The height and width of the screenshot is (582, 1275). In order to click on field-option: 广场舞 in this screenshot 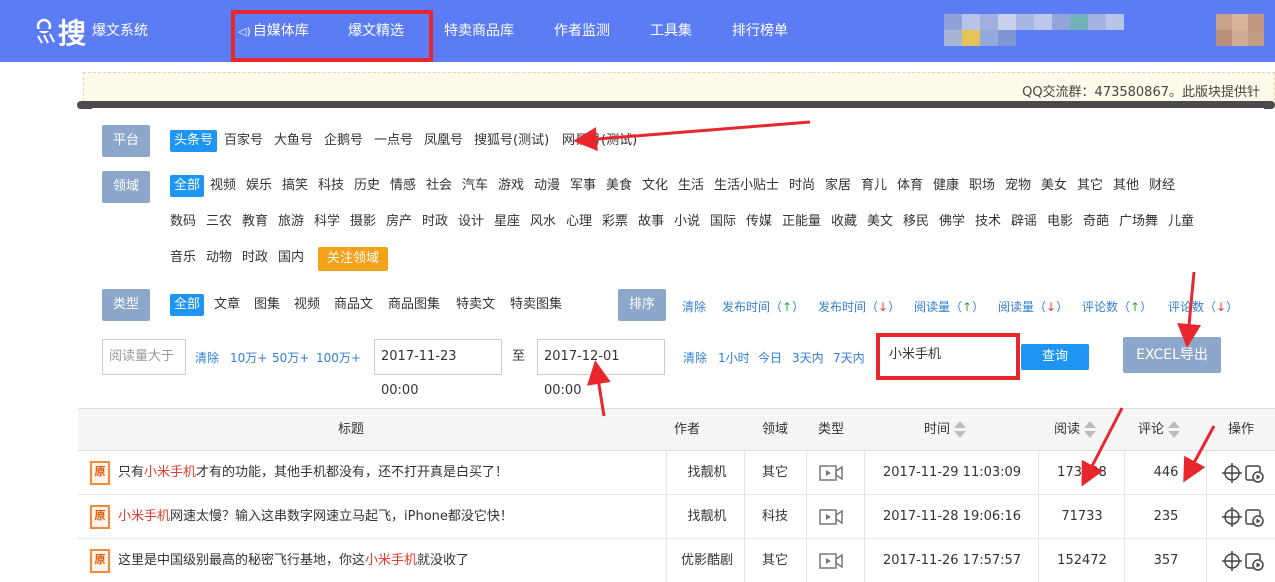, I will do `click(1138, 222)`.